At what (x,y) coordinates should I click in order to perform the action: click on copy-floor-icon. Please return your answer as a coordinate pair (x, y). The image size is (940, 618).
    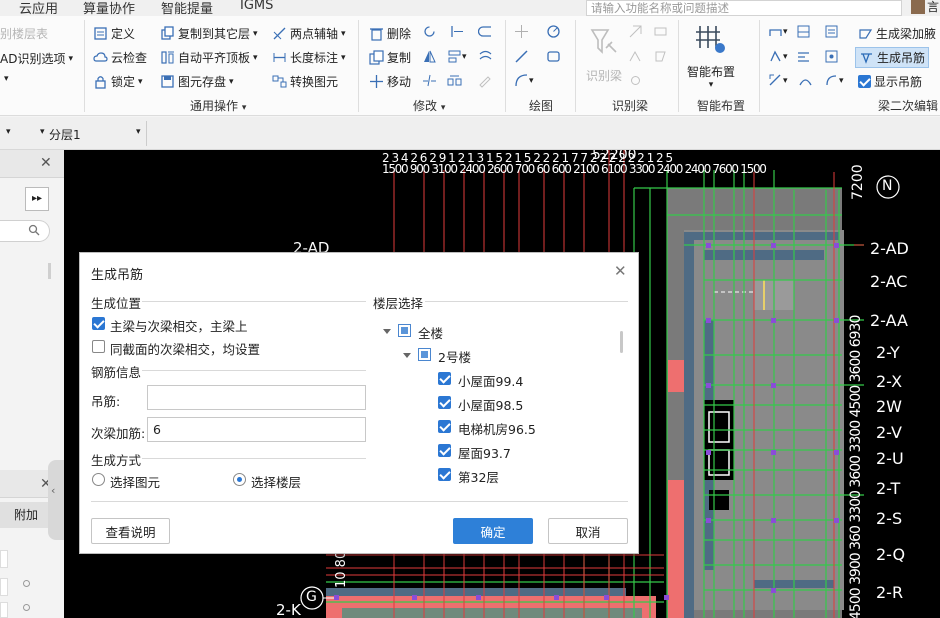
    Looking at the image, I should click on (167, 33).